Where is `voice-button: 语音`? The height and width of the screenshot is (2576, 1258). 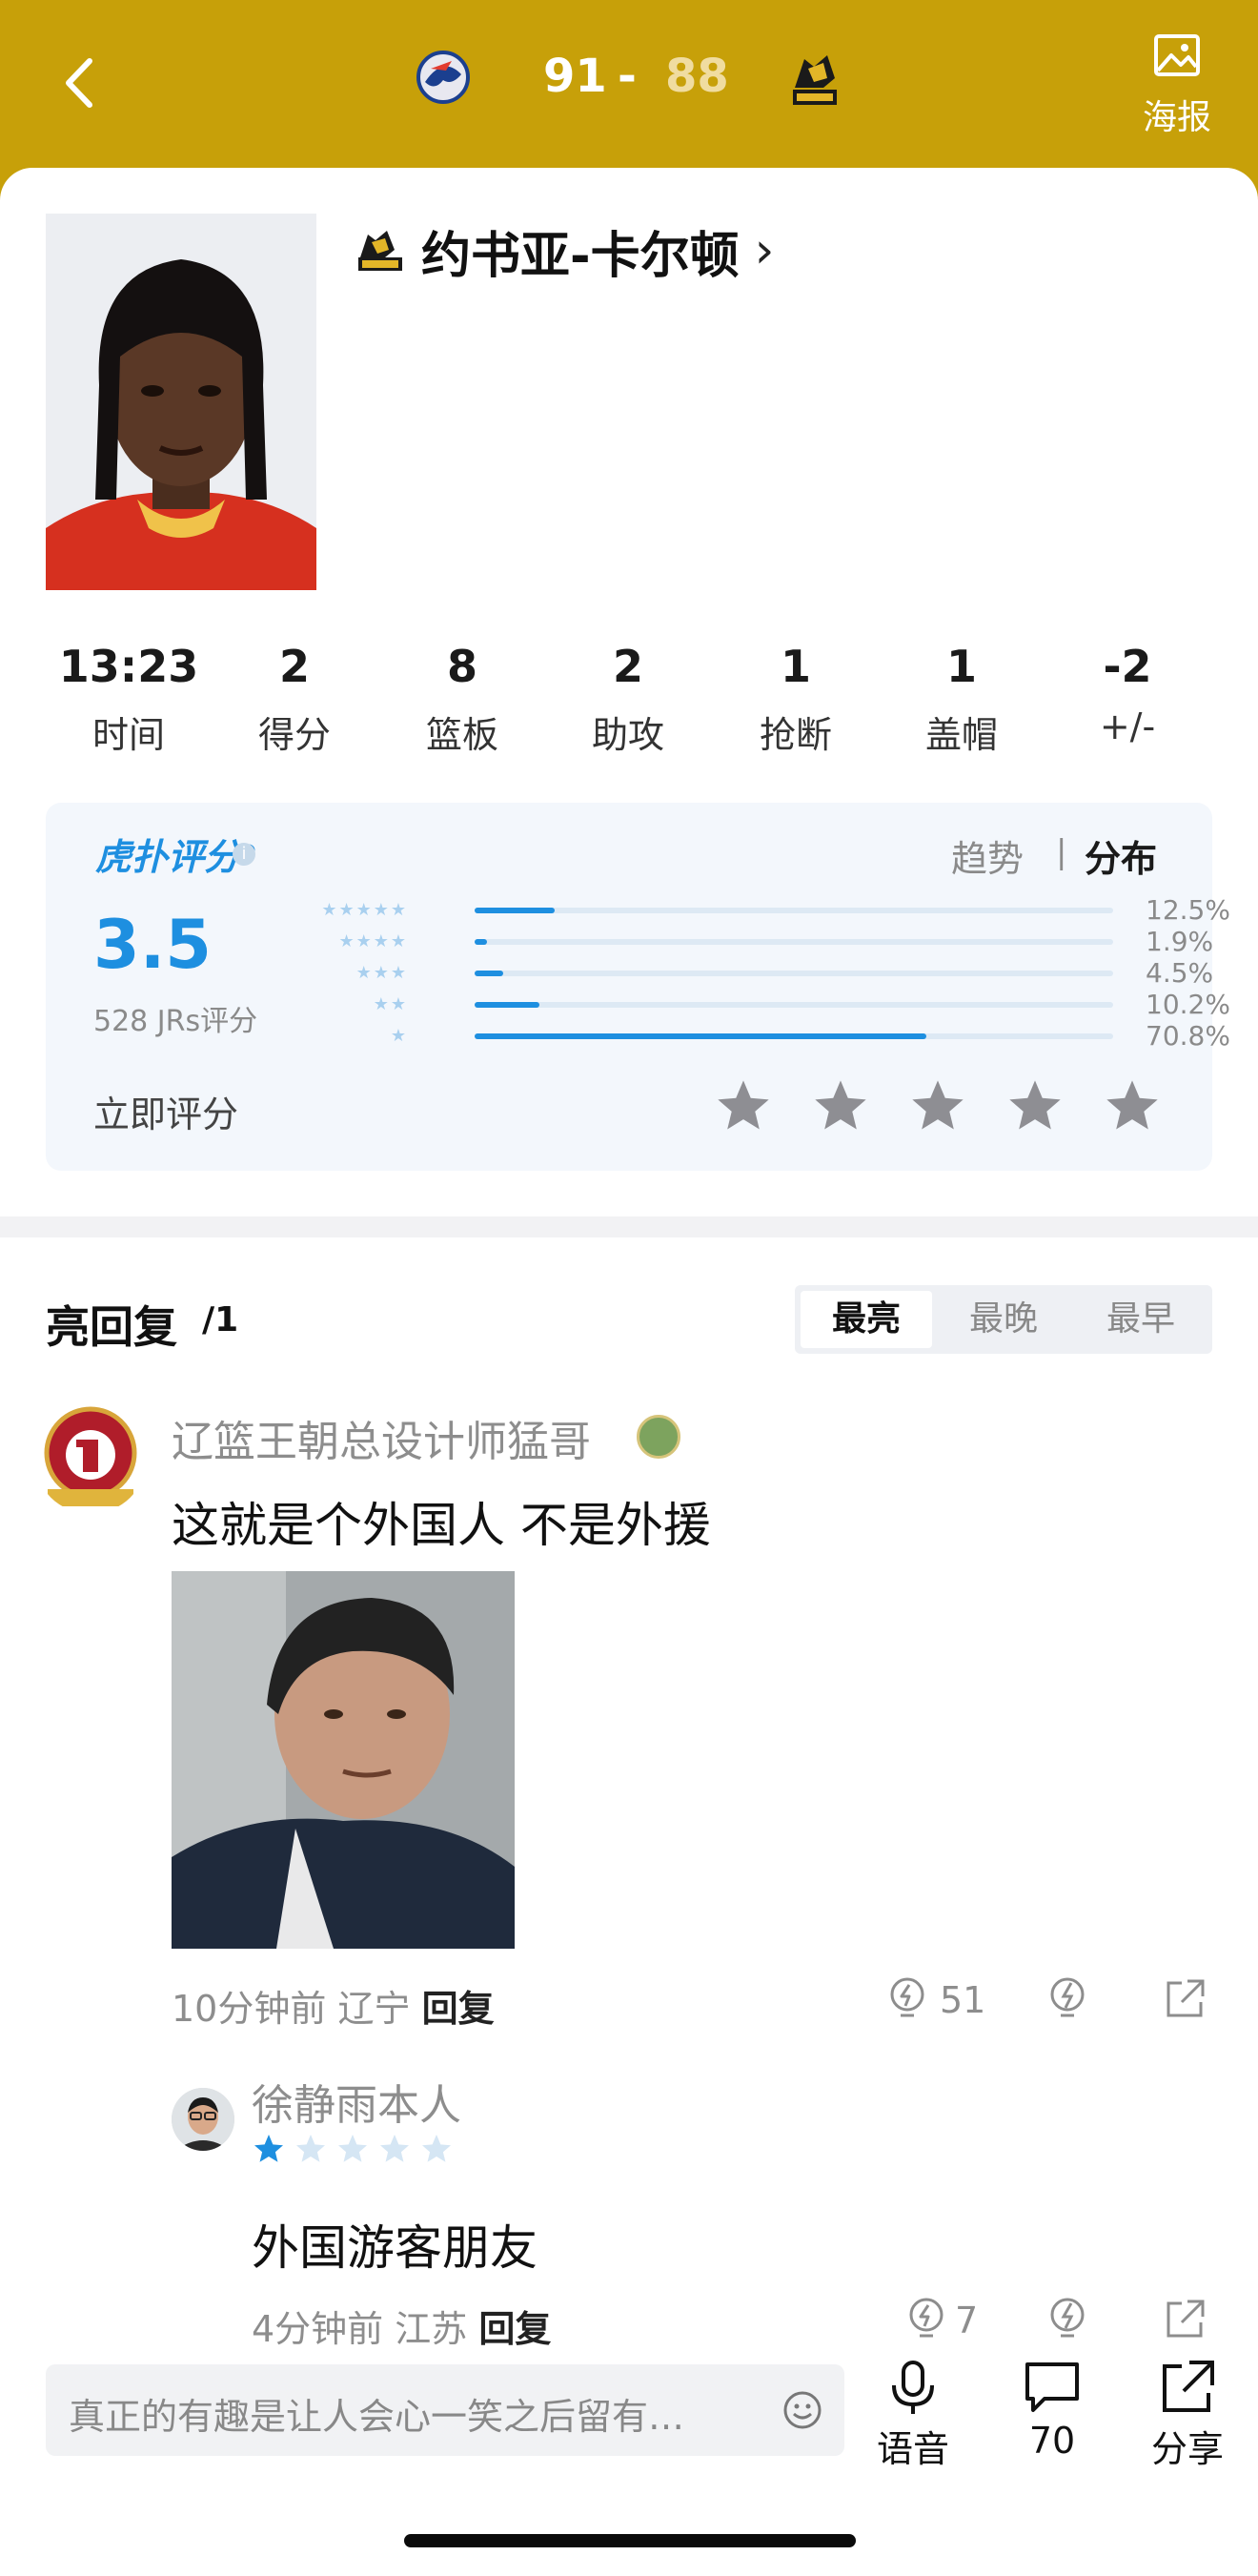
voice-button: 语音 is located at coordinates (913, 2414).